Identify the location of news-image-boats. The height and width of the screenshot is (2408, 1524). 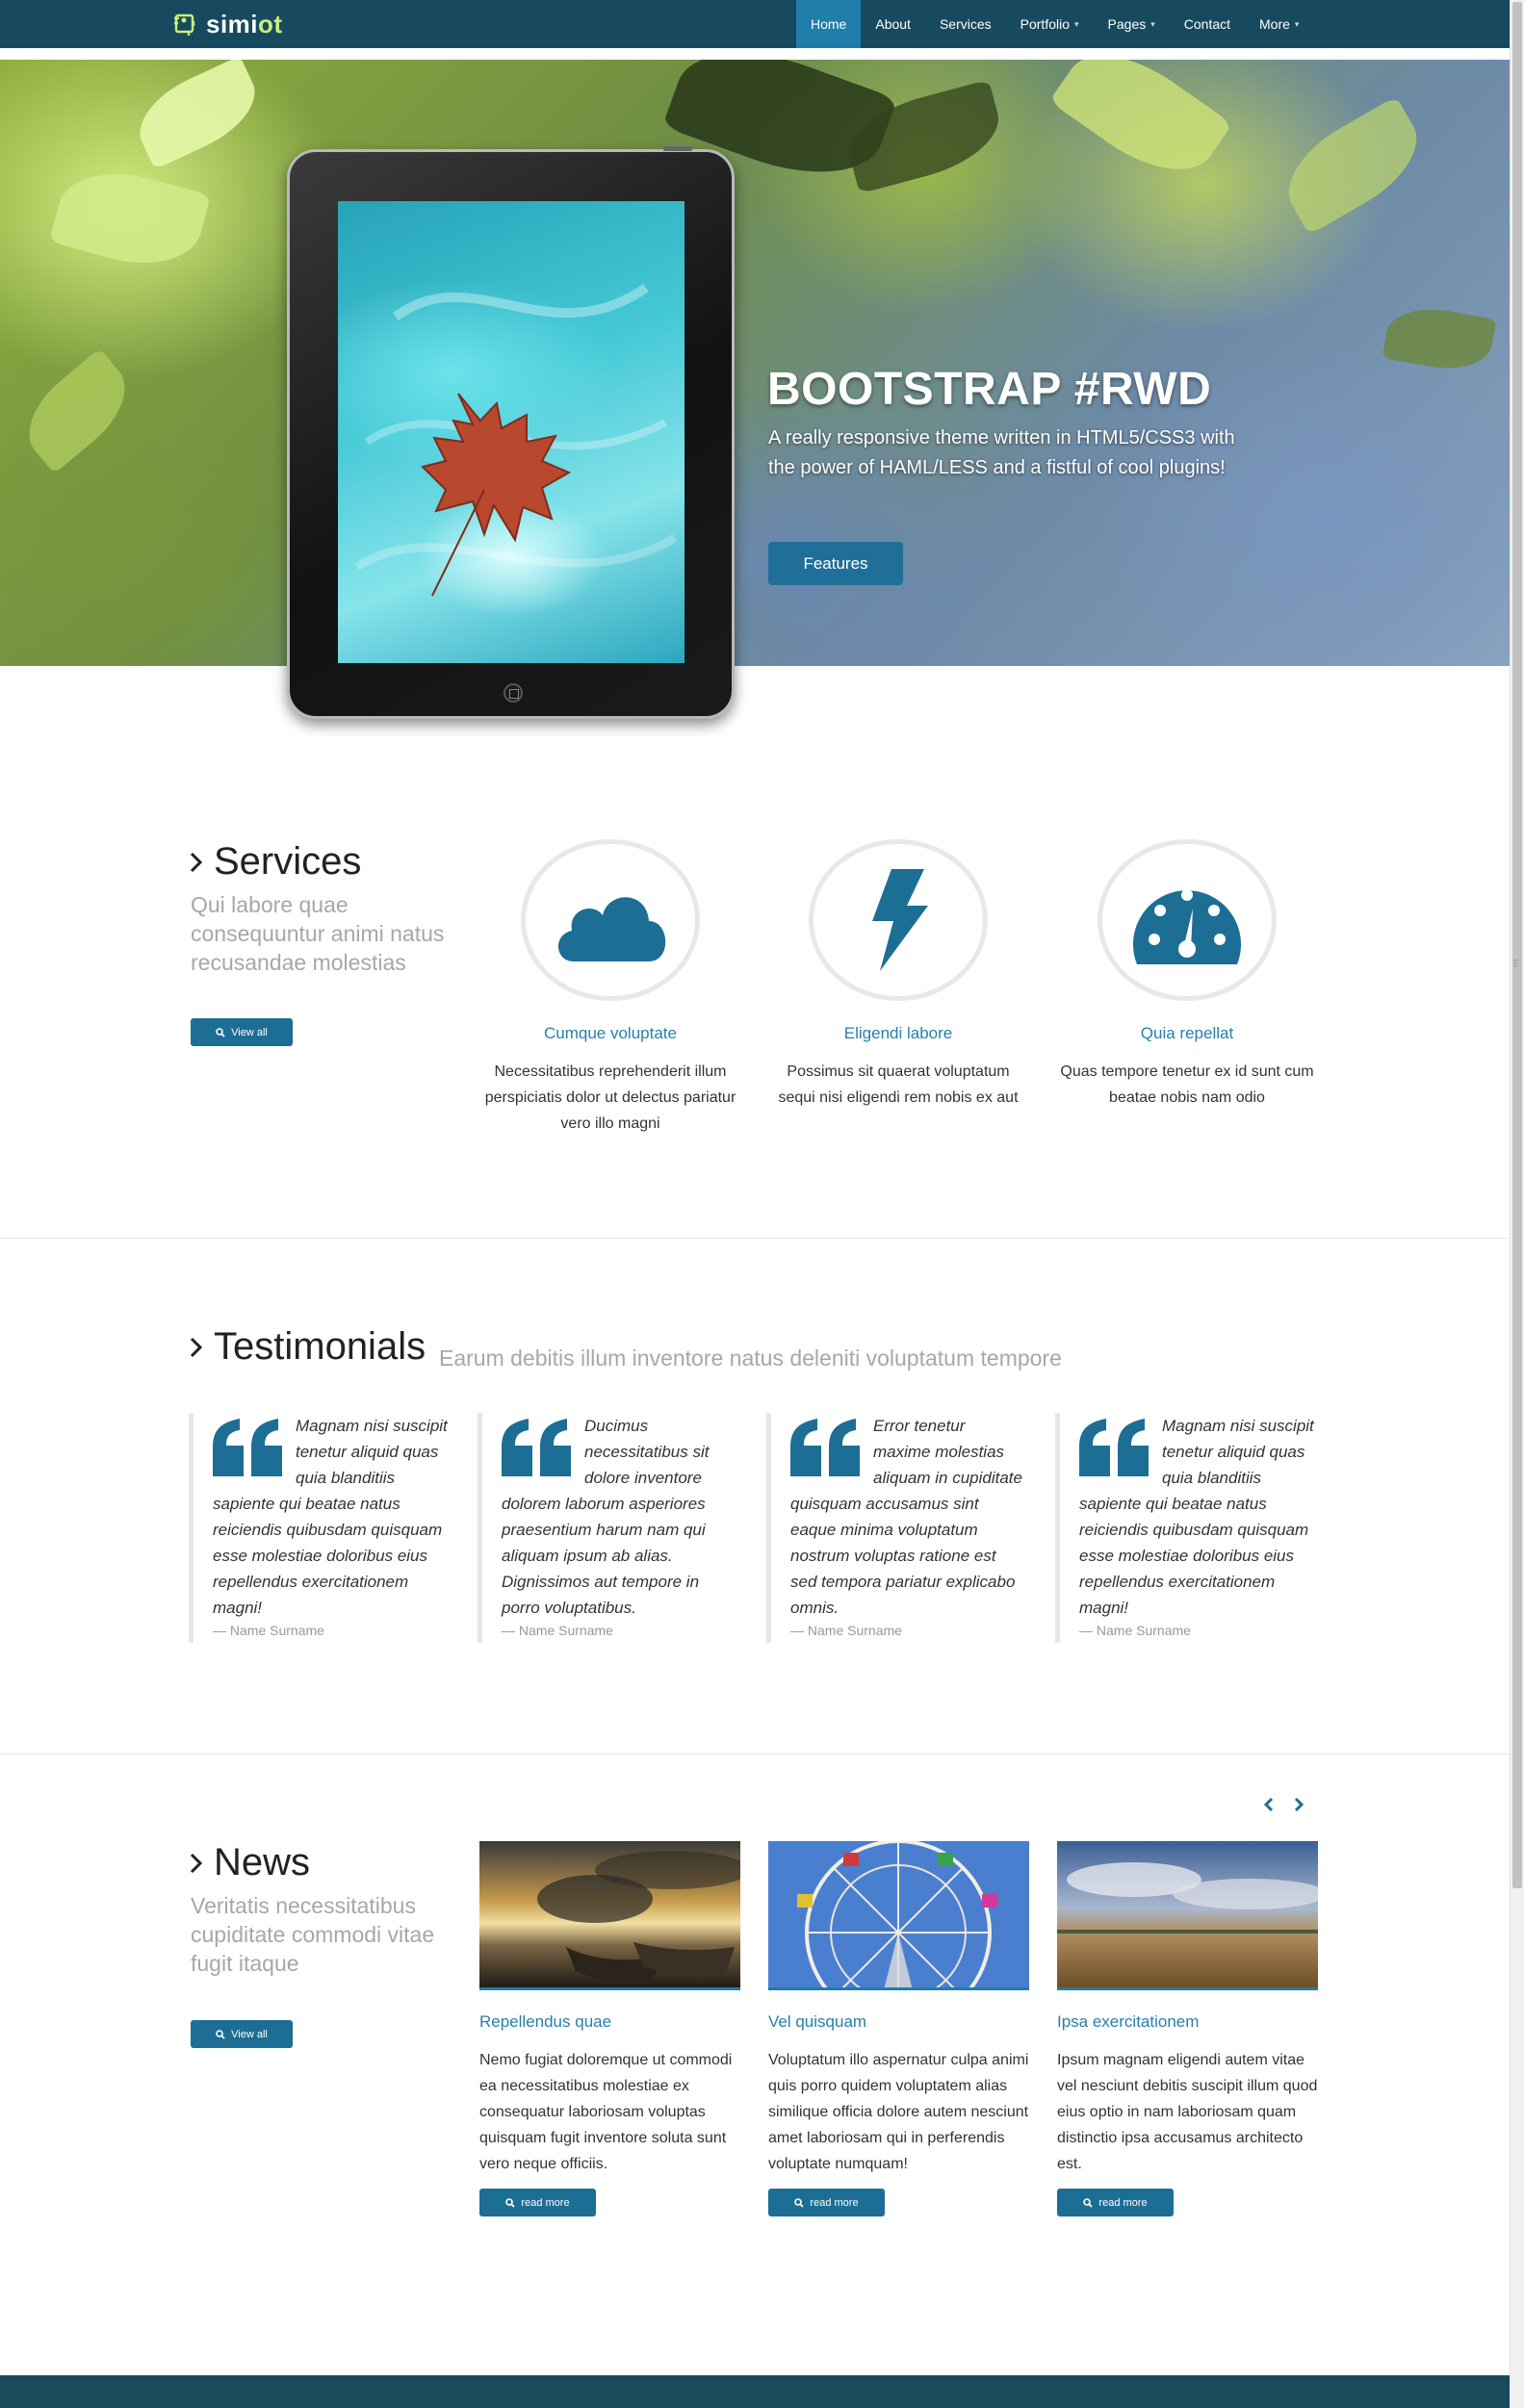
(609, 1915).